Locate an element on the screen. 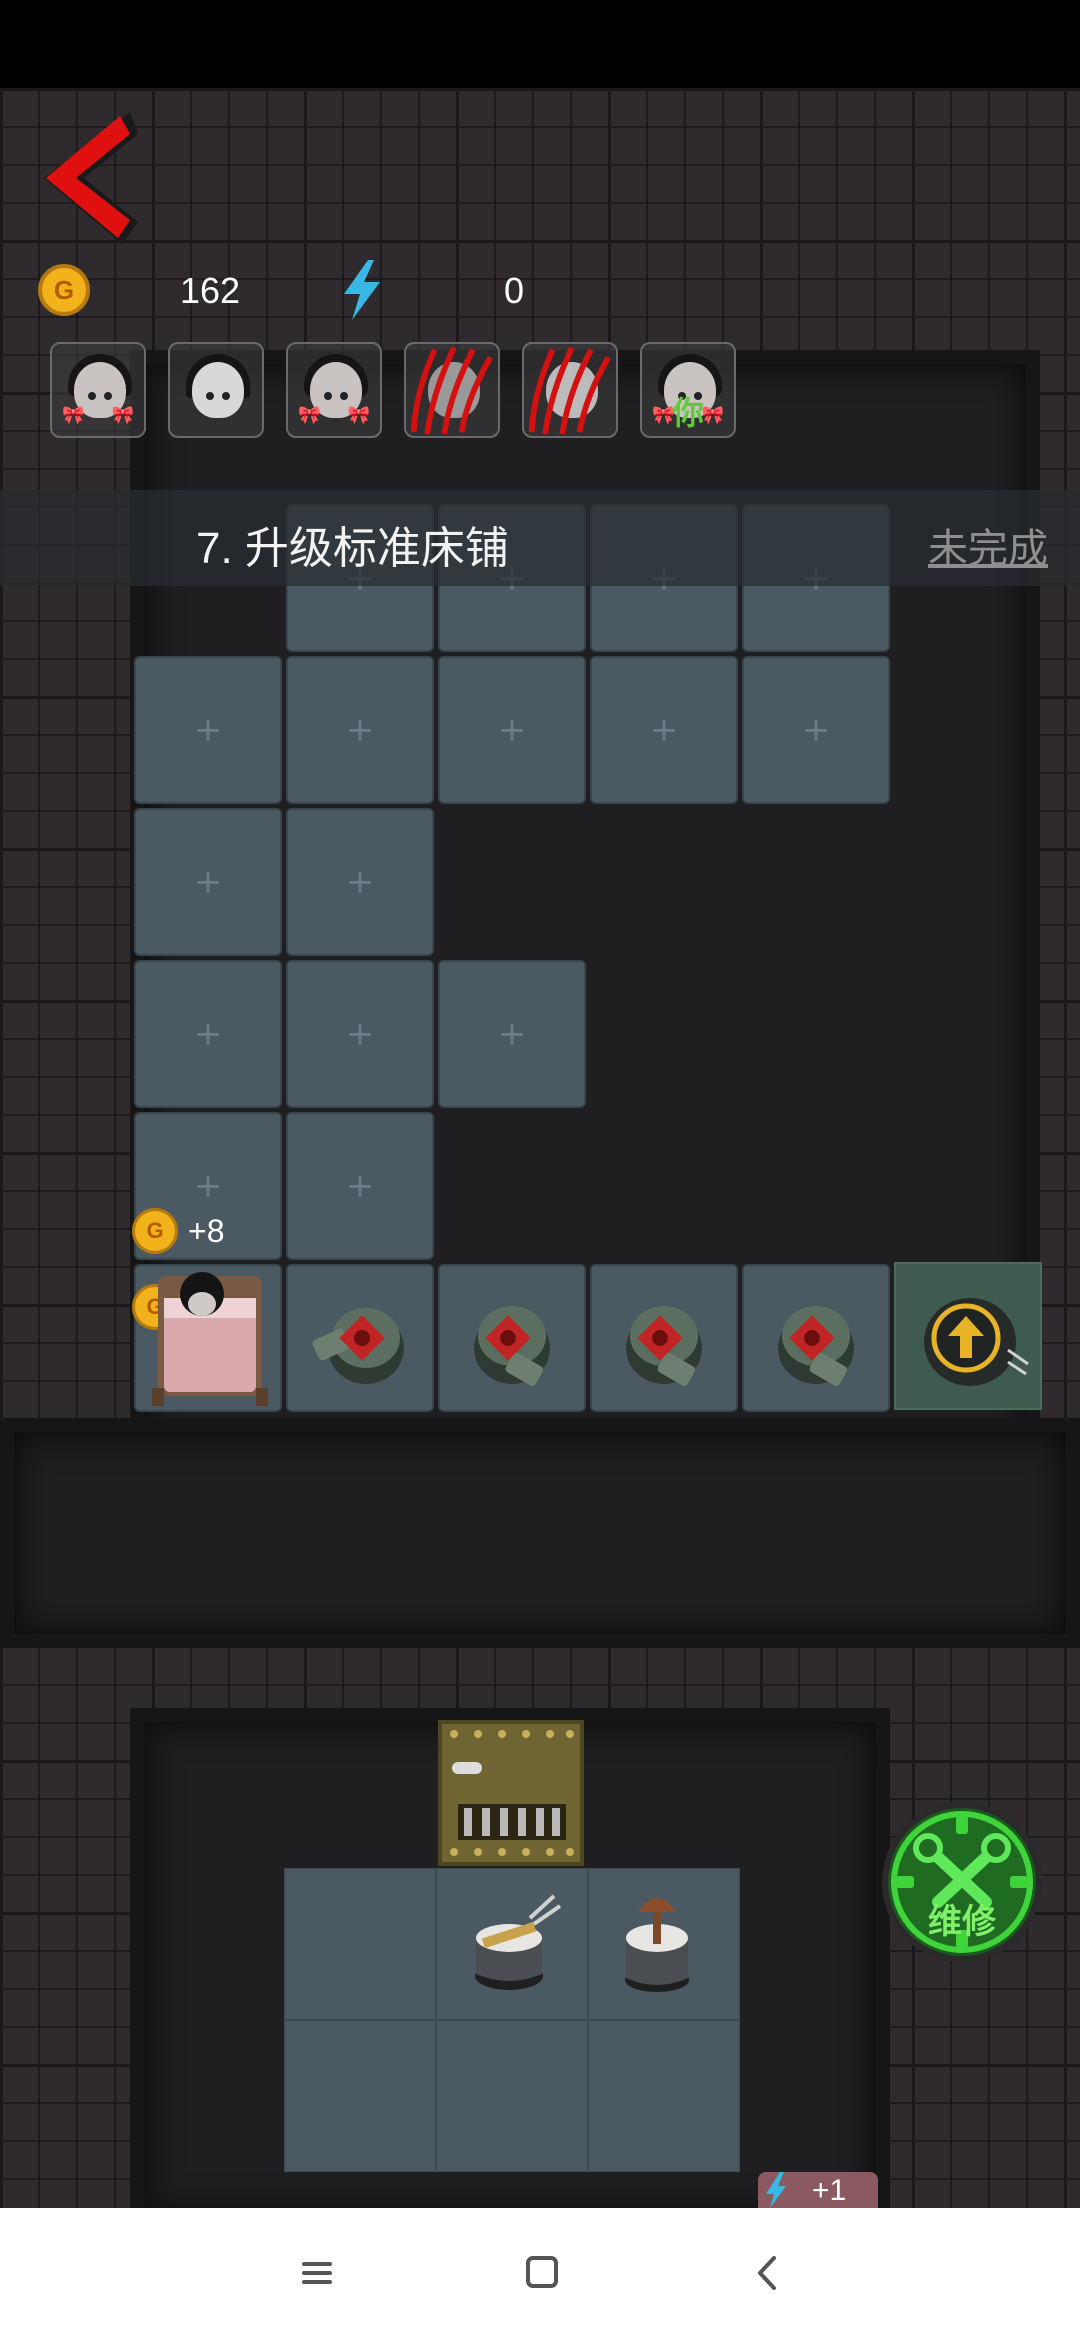 The height and width of the screenshot is (2340, 1080). chest-reward-text: +1 is located at coordinates (829, 2190).